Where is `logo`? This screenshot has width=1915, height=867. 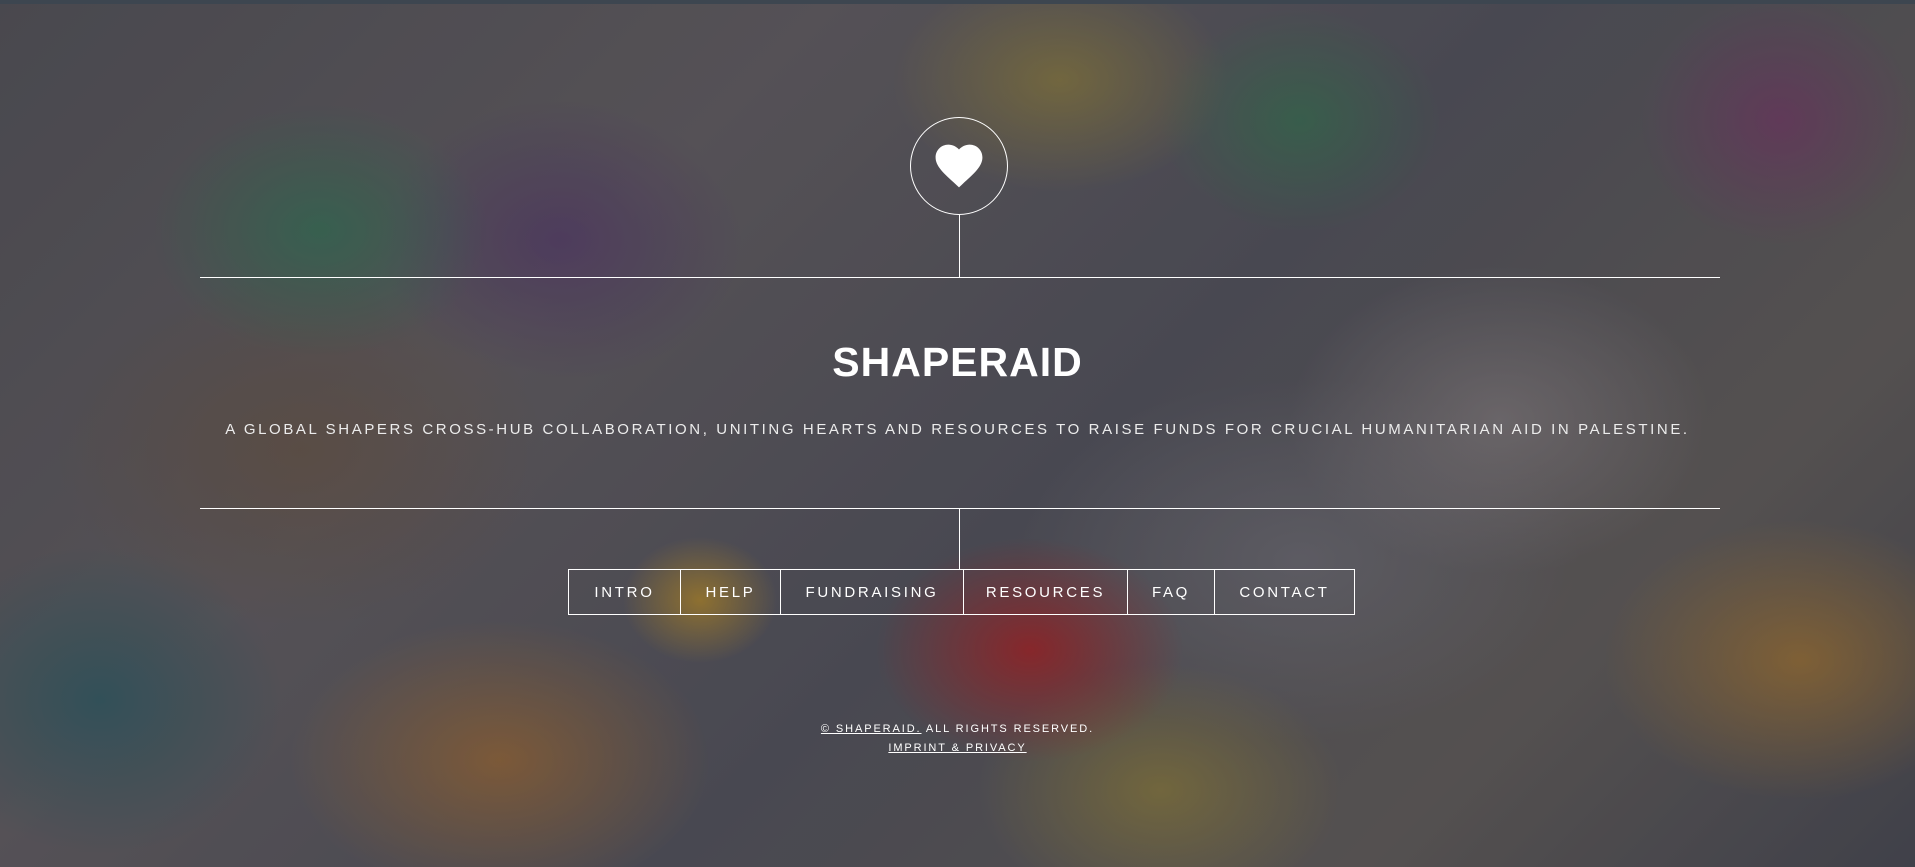 logo is located at coordinates (959, 166).